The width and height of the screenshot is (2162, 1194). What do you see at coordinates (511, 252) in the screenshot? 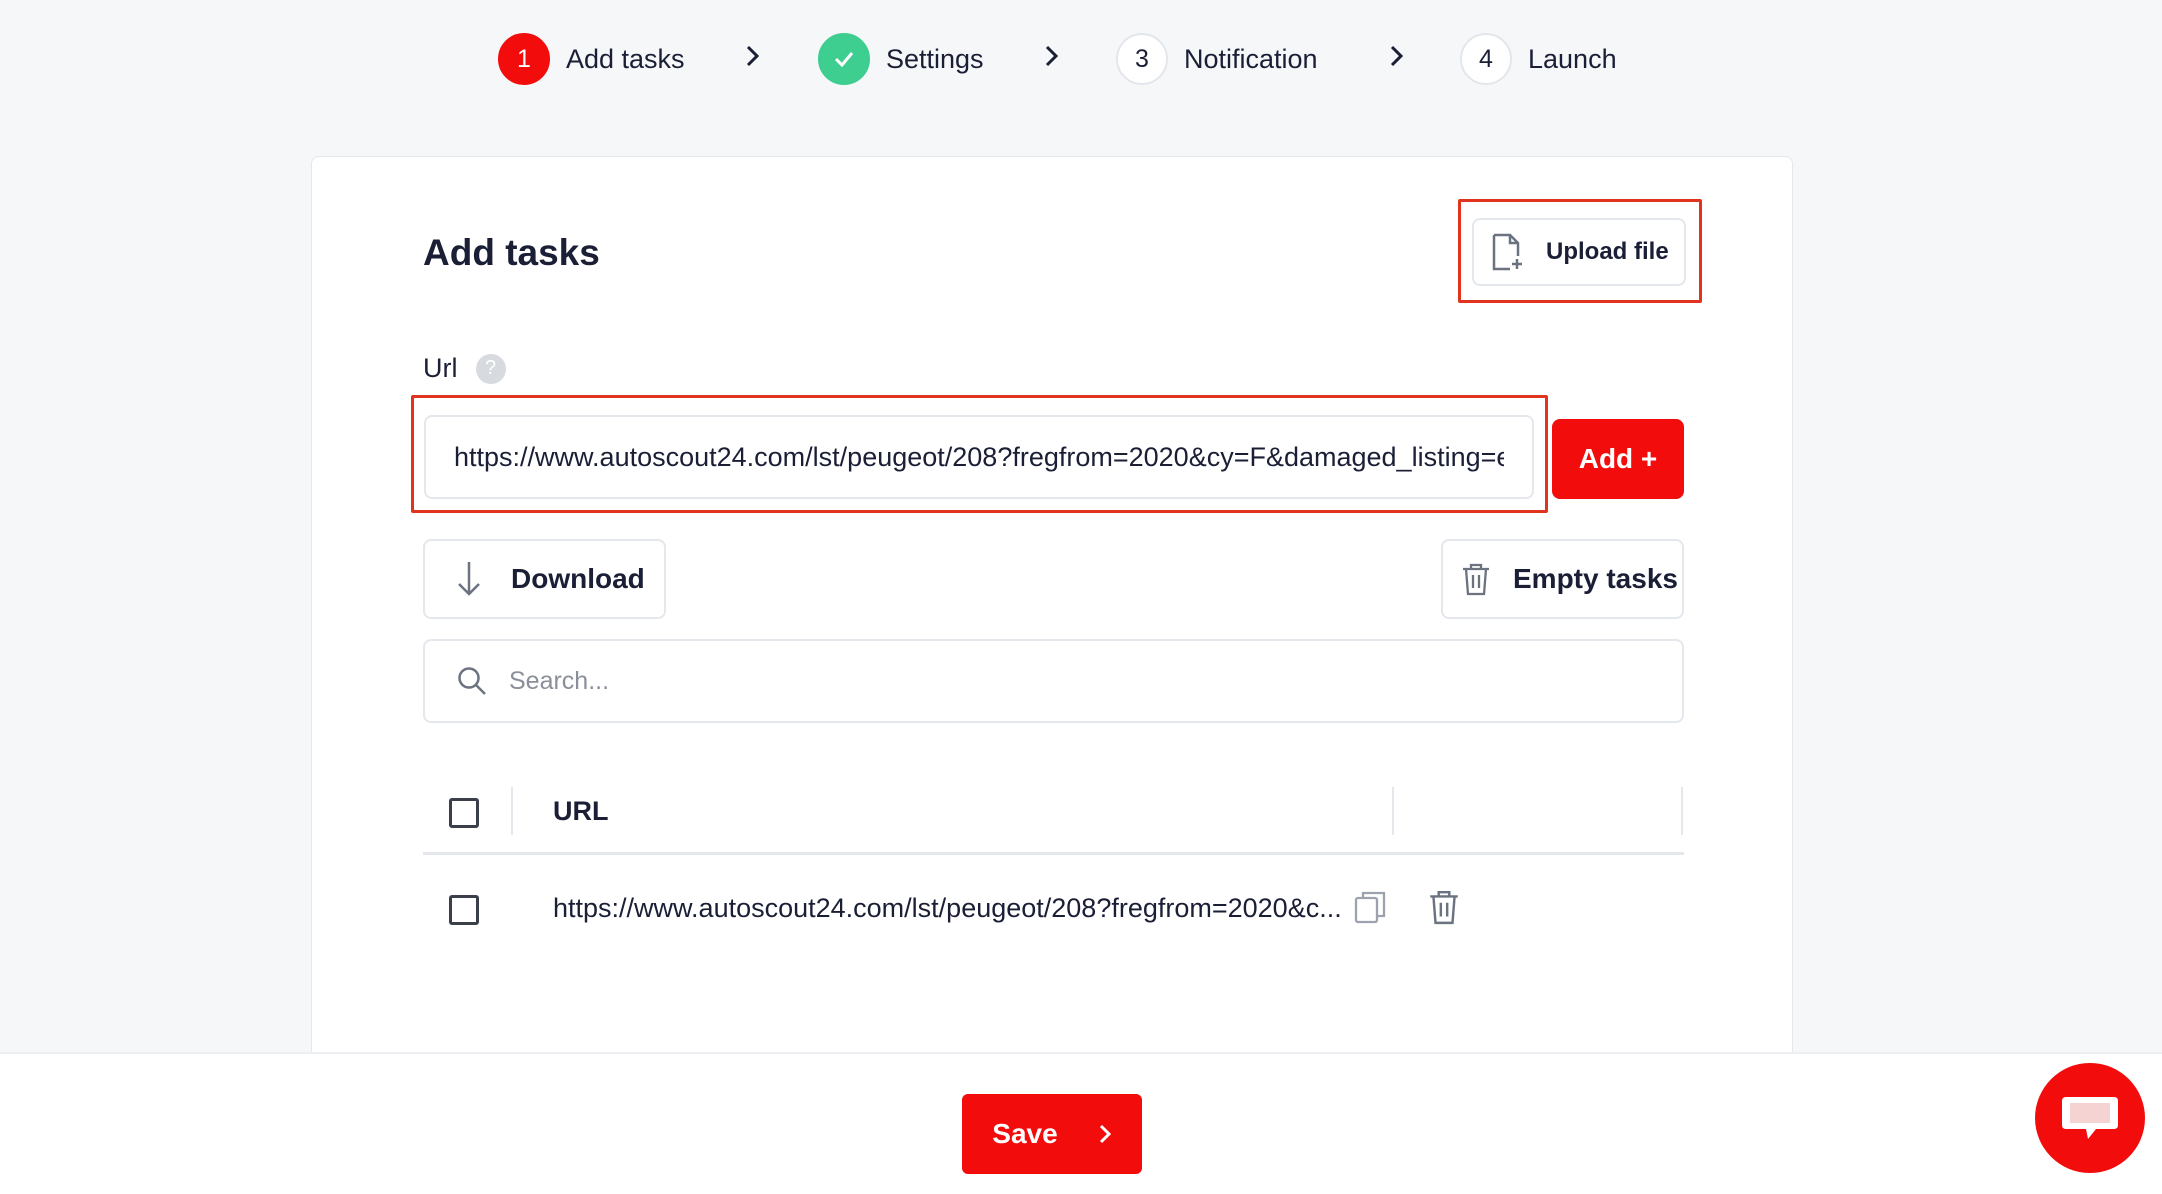
I see `card-title: Add tasks` at bounding box center [511, 252].